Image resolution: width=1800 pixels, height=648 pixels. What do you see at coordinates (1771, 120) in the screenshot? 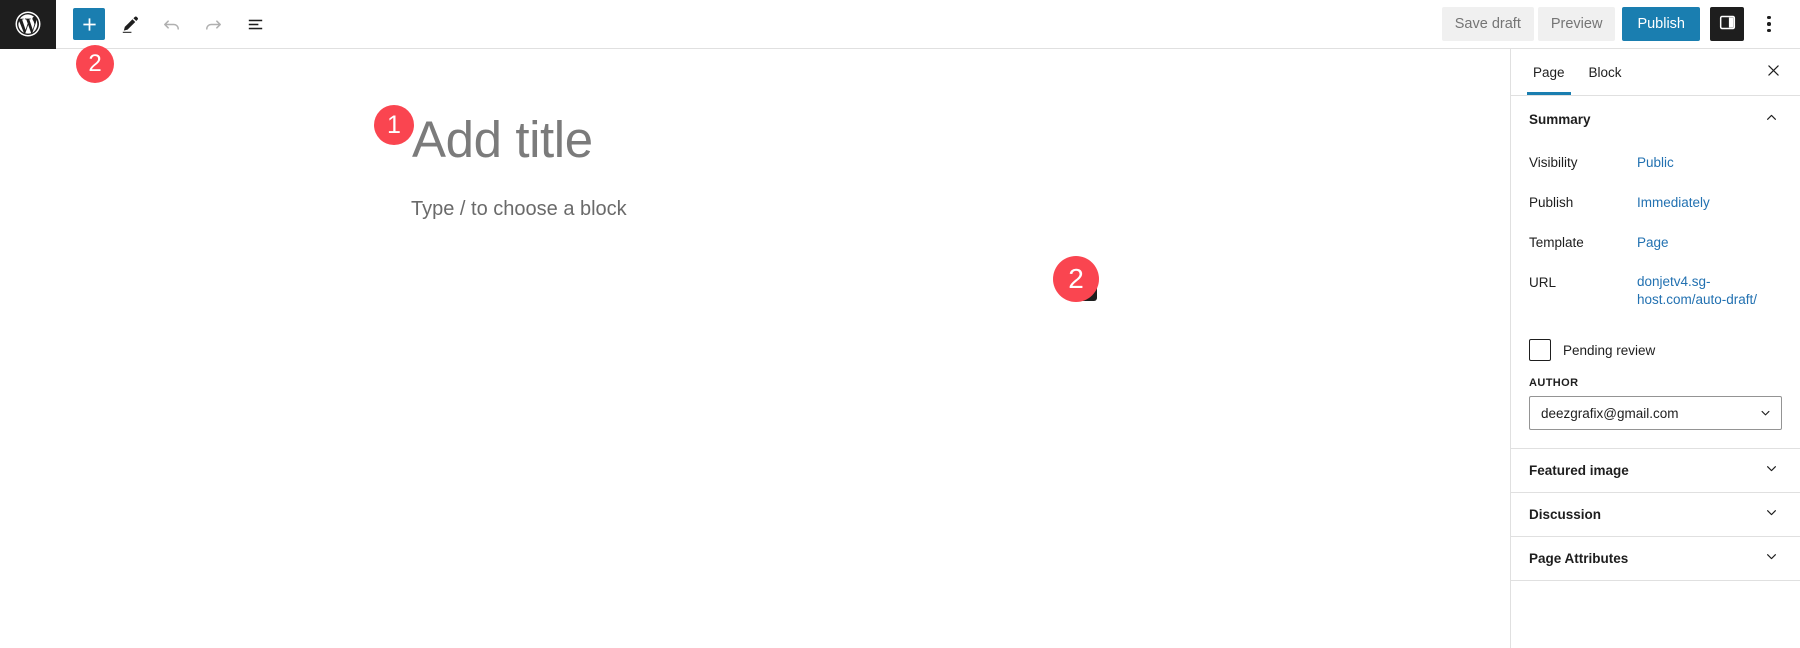
I see `chevron-up-icon` at bounding box center [1771, 120].